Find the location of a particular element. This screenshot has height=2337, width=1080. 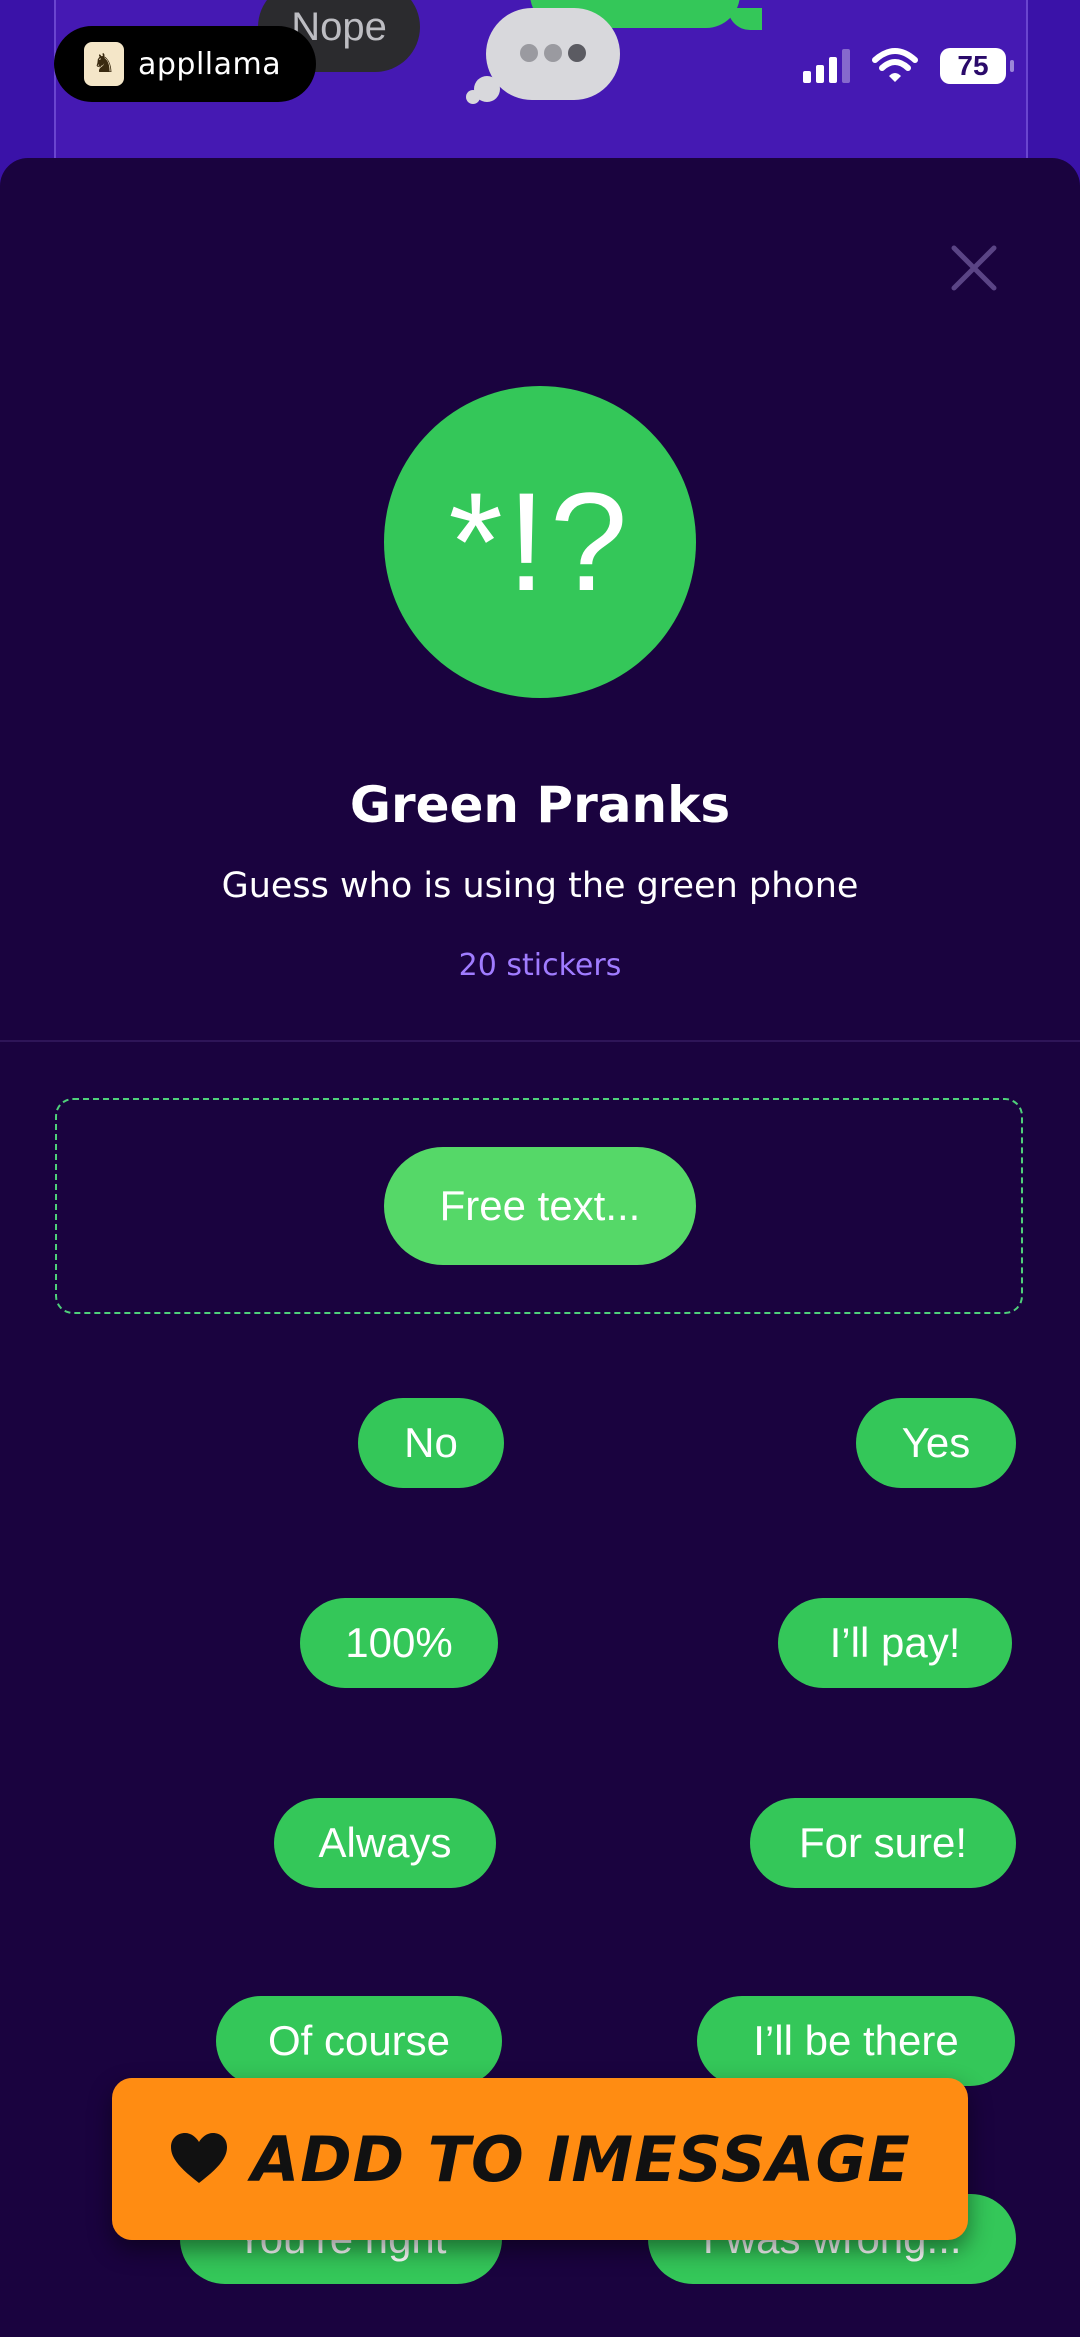

typing-thought-bubble is located at coordinates (553, 54).